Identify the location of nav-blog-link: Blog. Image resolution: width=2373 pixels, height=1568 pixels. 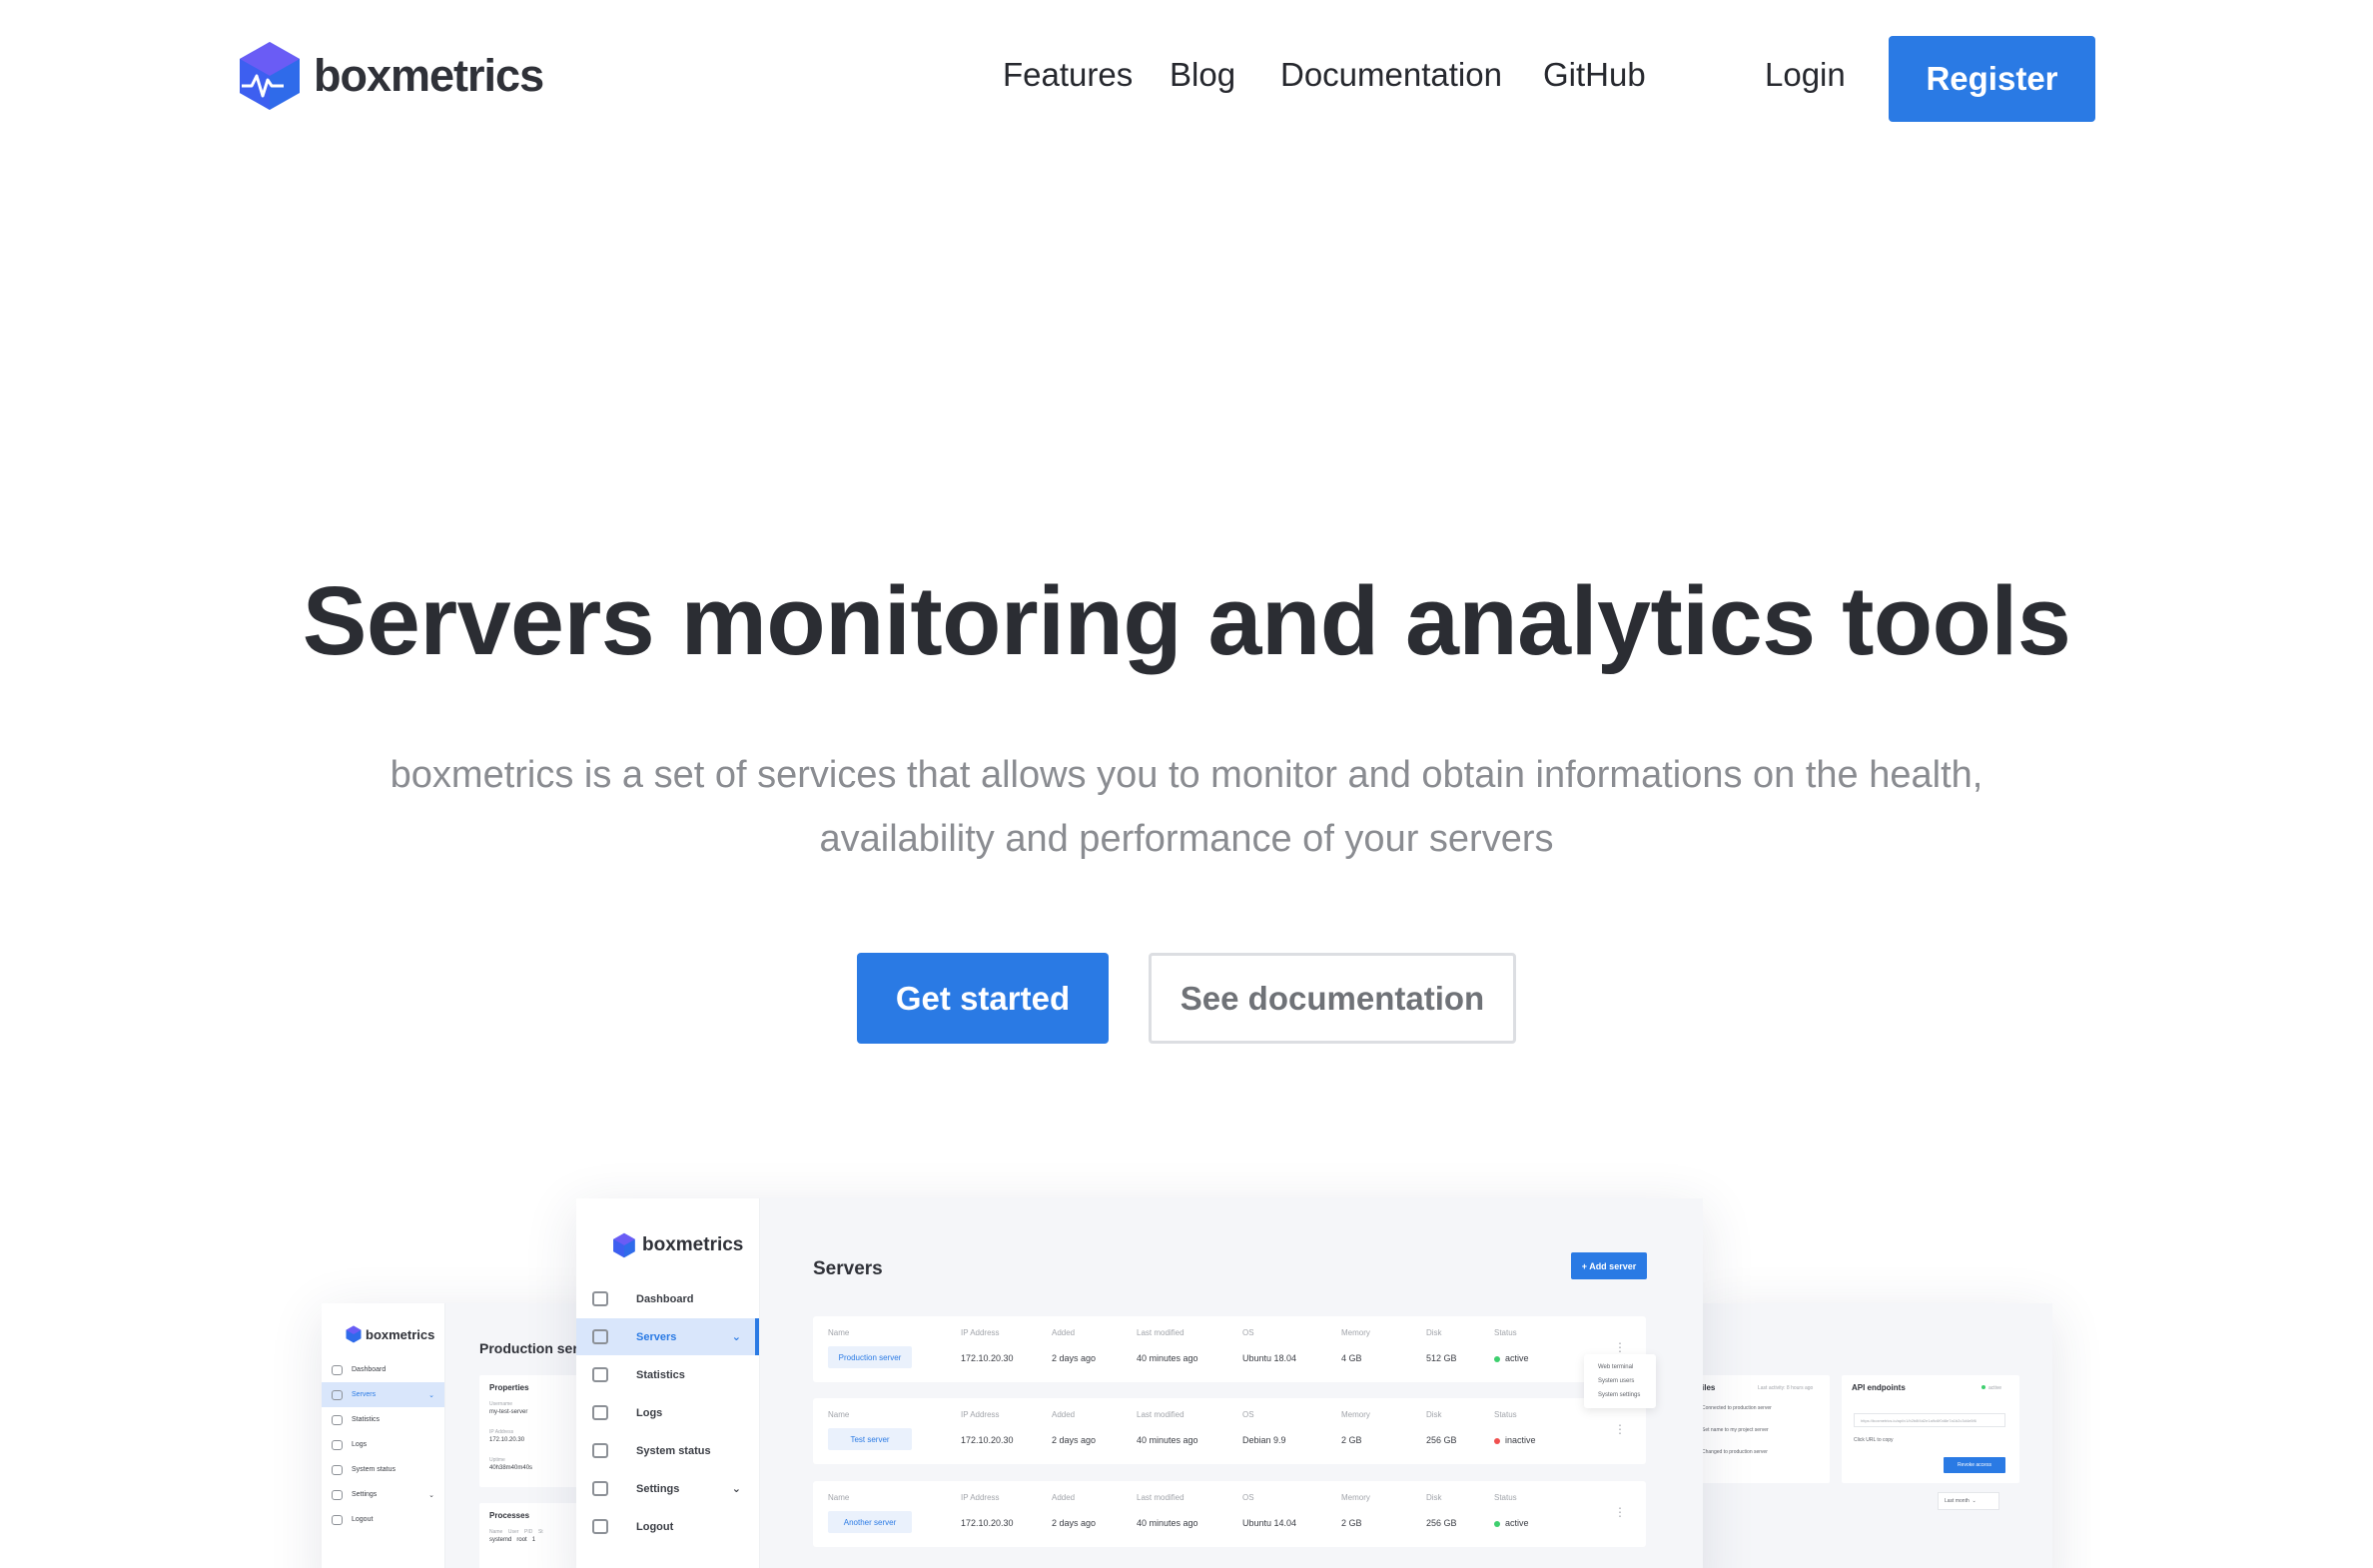
(1202, 75).